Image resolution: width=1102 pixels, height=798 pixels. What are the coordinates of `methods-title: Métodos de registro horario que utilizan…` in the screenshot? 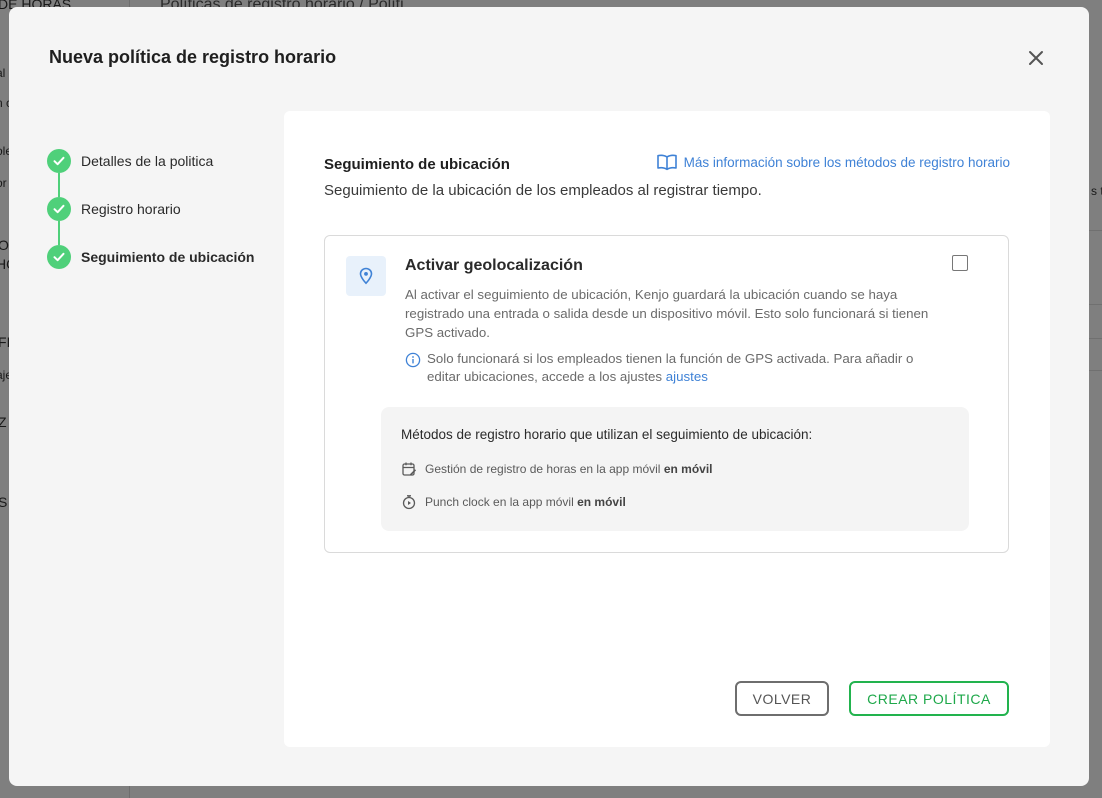 It's located at (607, 434).